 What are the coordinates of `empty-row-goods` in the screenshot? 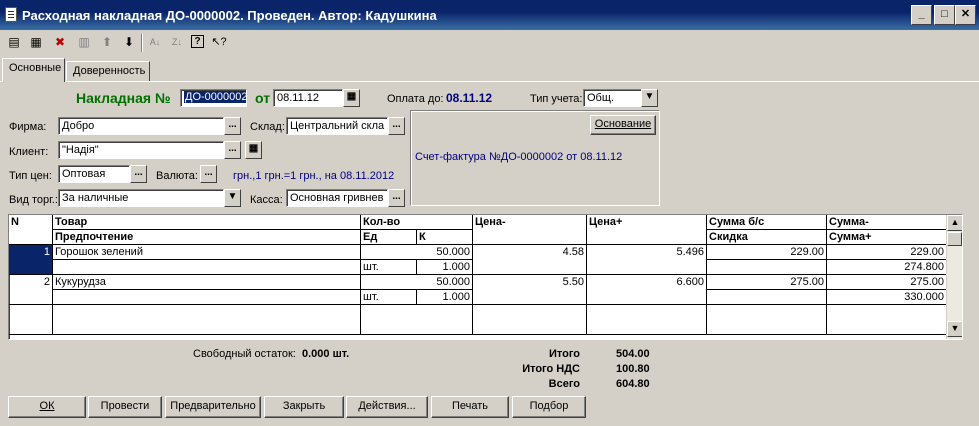 It's located at (207, 320).